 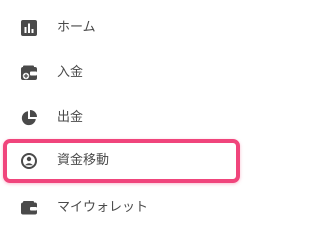 What do you see at coordinates (29, 161) in the screenshot?
I see `transfer-circle-icon` at bounding box center [29, 161].